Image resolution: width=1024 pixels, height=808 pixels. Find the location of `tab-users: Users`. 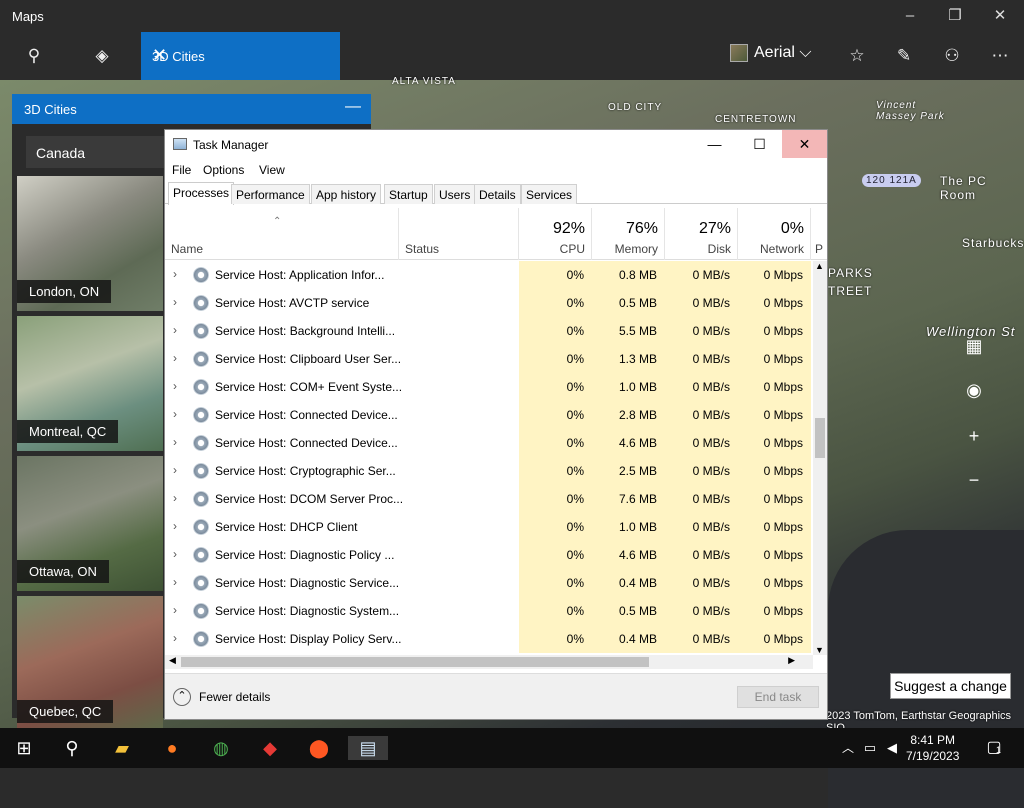

tab-users: Users is located at coordinates (455, 194).